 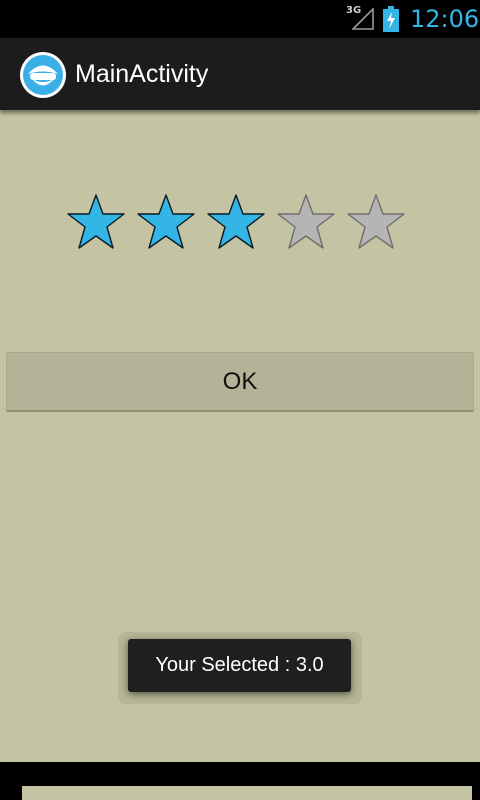 I want to click on rating-bar, so click(x=241, y=222).